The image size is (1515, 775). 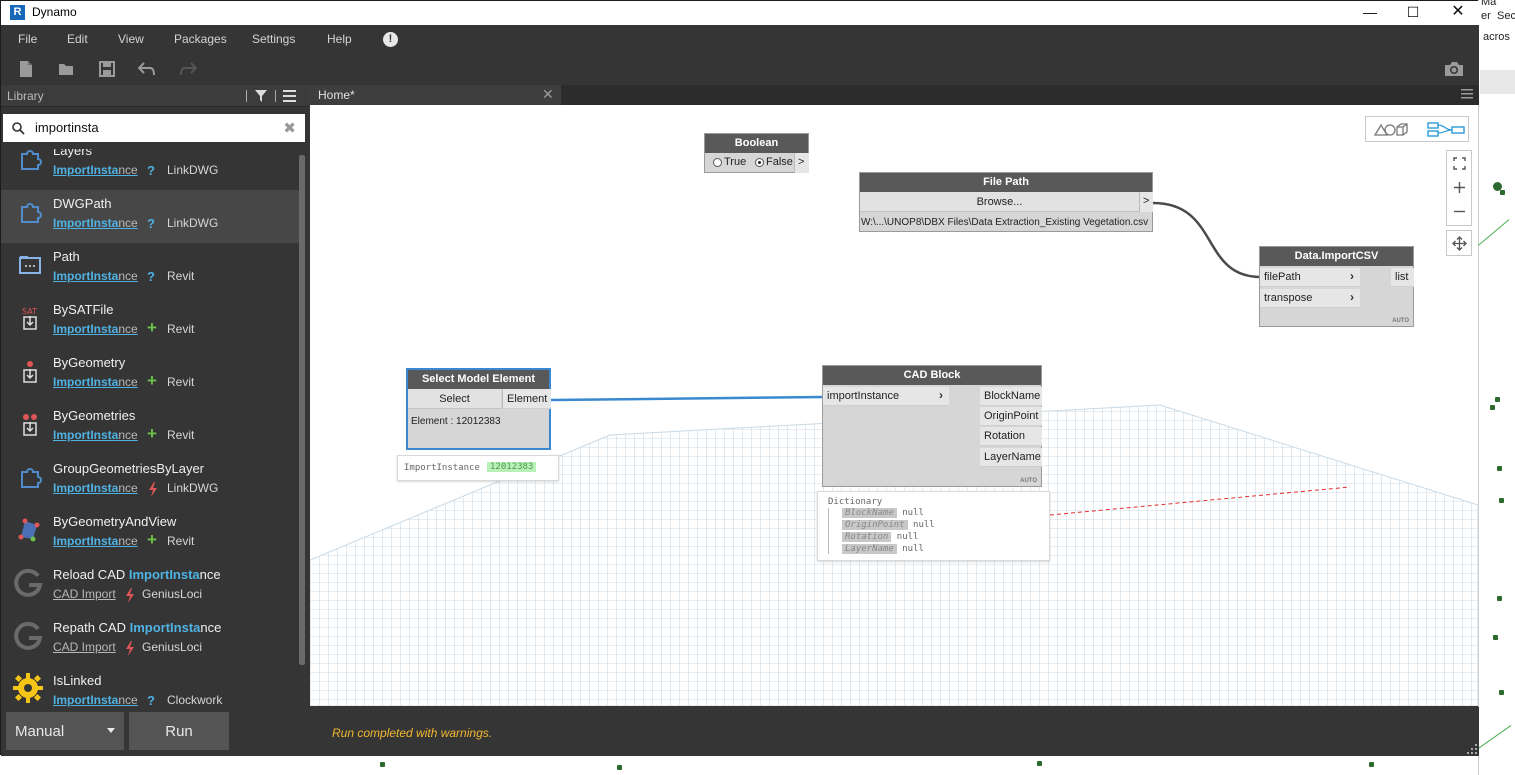 I want to click on search-input: importinsta, so click(x=67, y=127).